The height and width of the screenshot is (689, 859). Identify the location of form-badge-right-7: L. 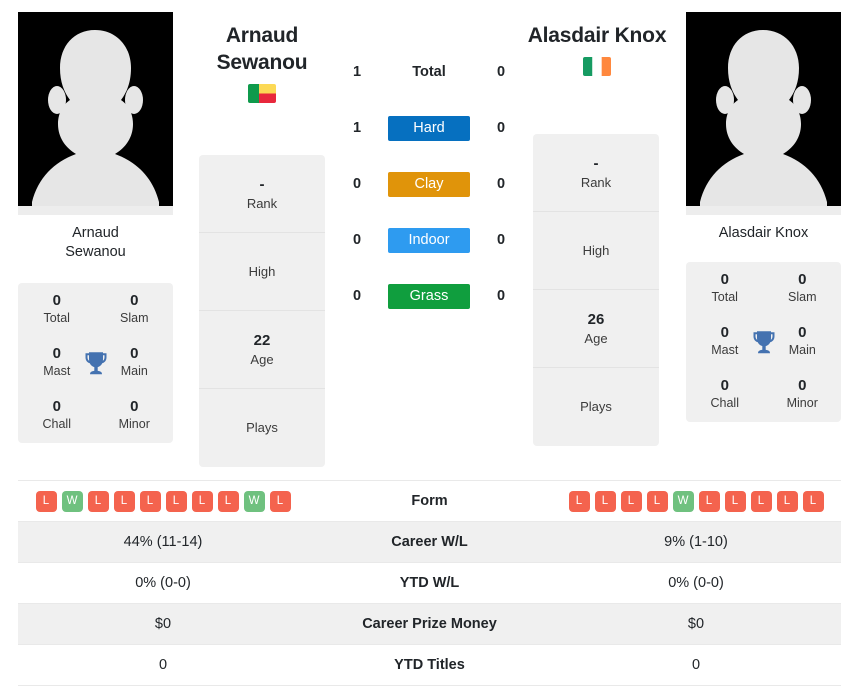
(761, 501).